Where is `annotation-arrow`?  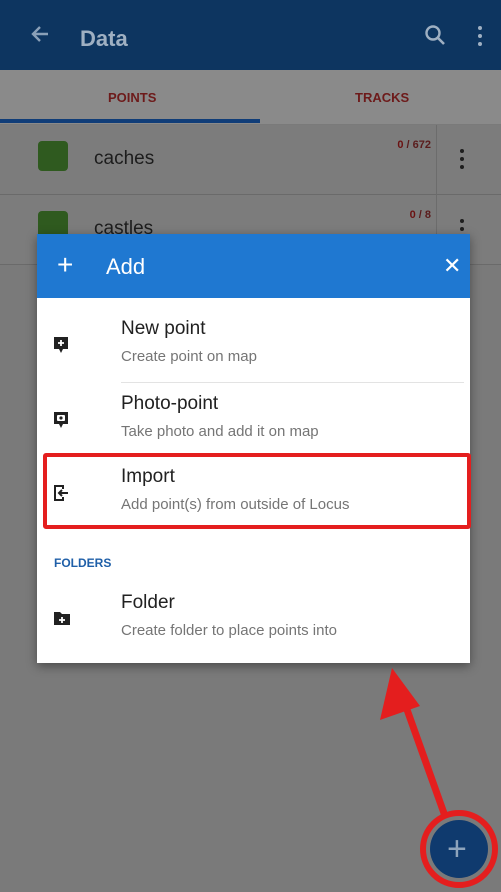
annotation-arrow is located at coordinates (439, 778).